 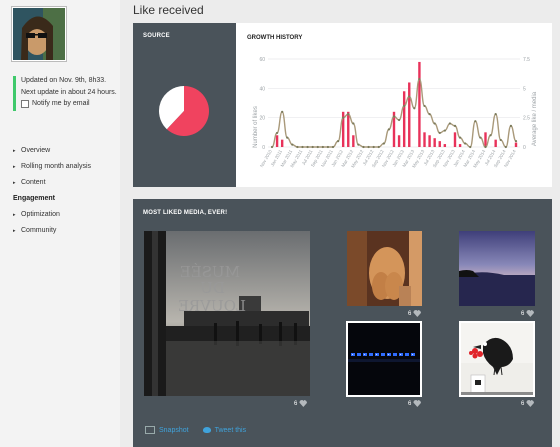 What do you see at coordinates (523, 403) in the screenshot?
I see `like-count-value: 6` at bounding box center [523, 403].